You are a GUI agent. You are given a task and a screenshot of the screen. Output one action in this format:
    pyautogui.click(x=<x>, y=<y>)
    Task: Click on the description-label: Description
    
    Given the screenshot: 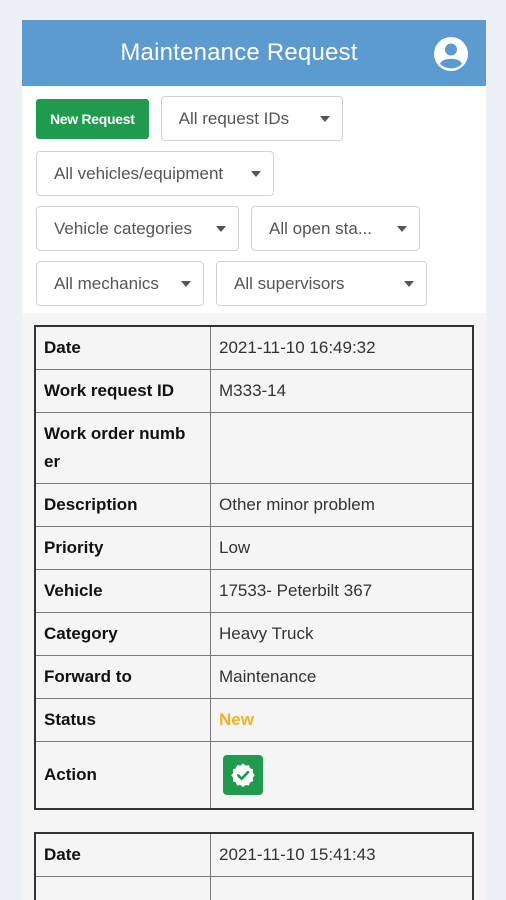 What is the action you would take?
    pyautogui.click(x=122, y=505)
    